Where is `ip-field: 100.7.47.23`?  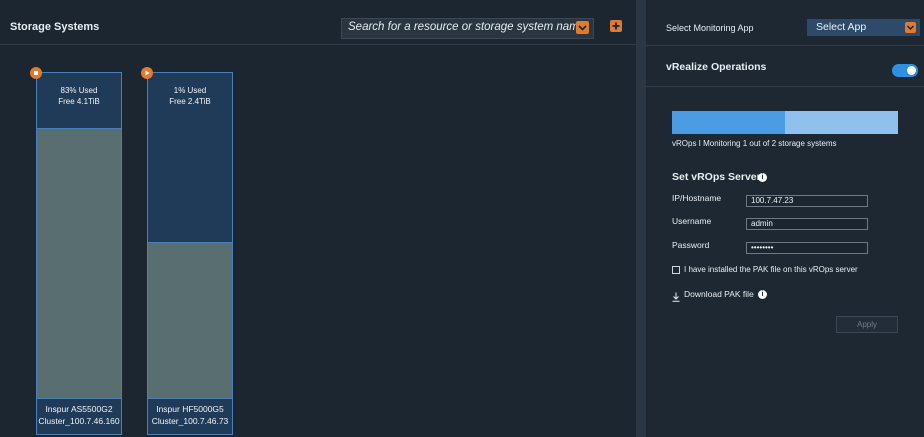 ip-field: 100.7.47.23 is located at coordinates (807, 201).